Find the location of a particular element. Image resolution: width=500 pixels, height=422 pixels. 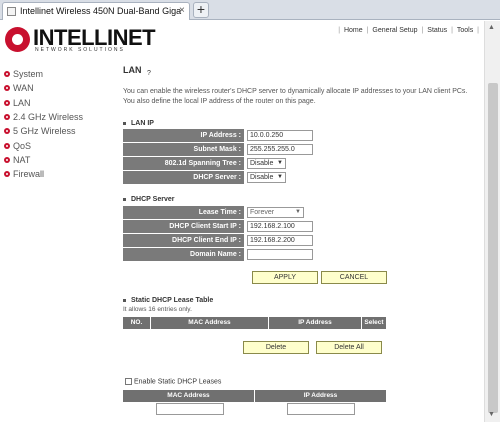

spanning-tree-value: Disable is located at coordinates (262, 163).